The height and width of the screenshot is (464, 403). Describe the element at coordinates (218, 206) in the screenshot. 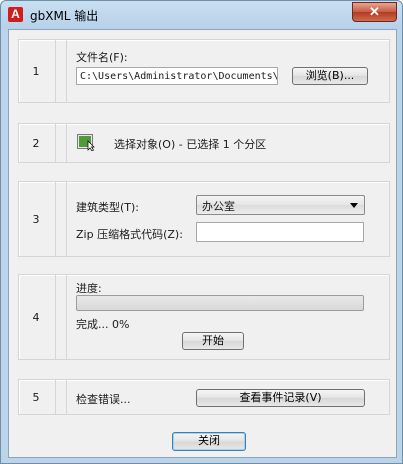

I see `building-type-value: 办公室` at that location.